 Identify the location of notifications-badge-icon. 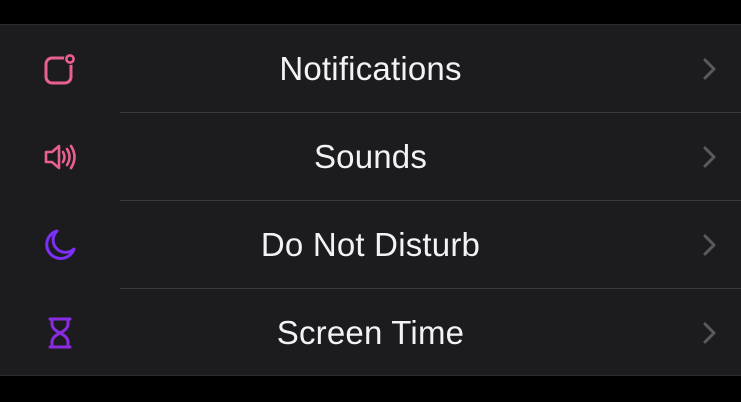
(60, 69).